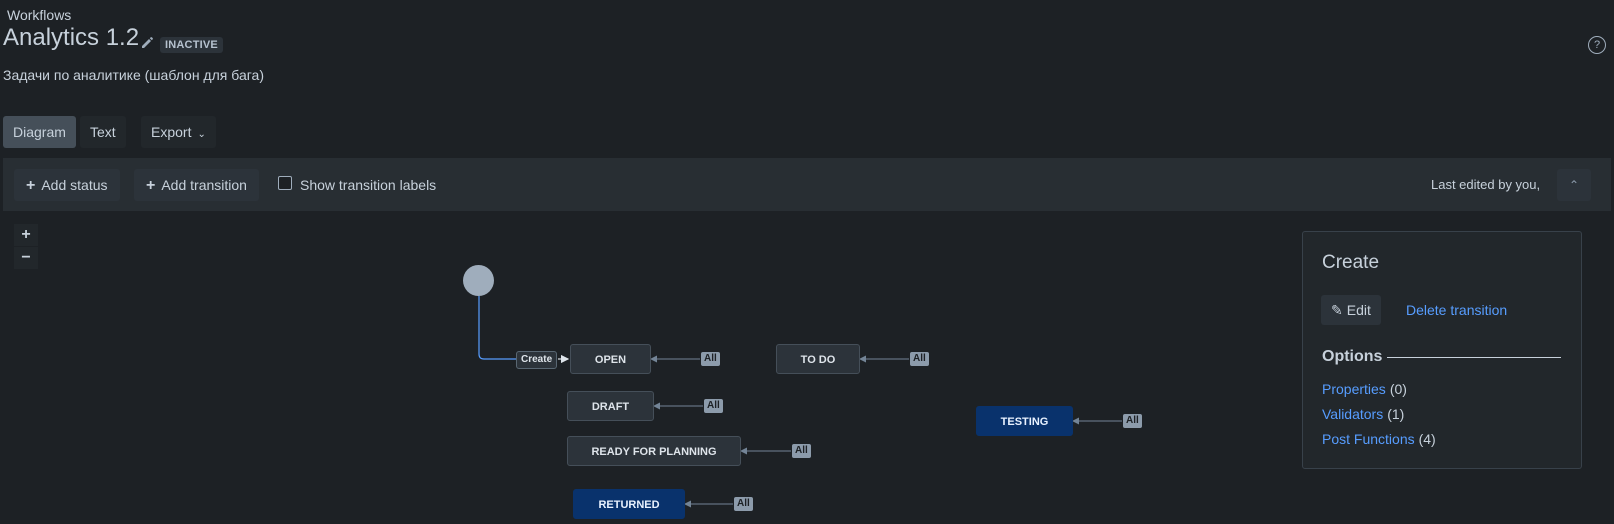  What do you see at coordinates (629, 504) in the screenshot?
I see `status-returned: RETURNED` at bounding box center [629, 504].